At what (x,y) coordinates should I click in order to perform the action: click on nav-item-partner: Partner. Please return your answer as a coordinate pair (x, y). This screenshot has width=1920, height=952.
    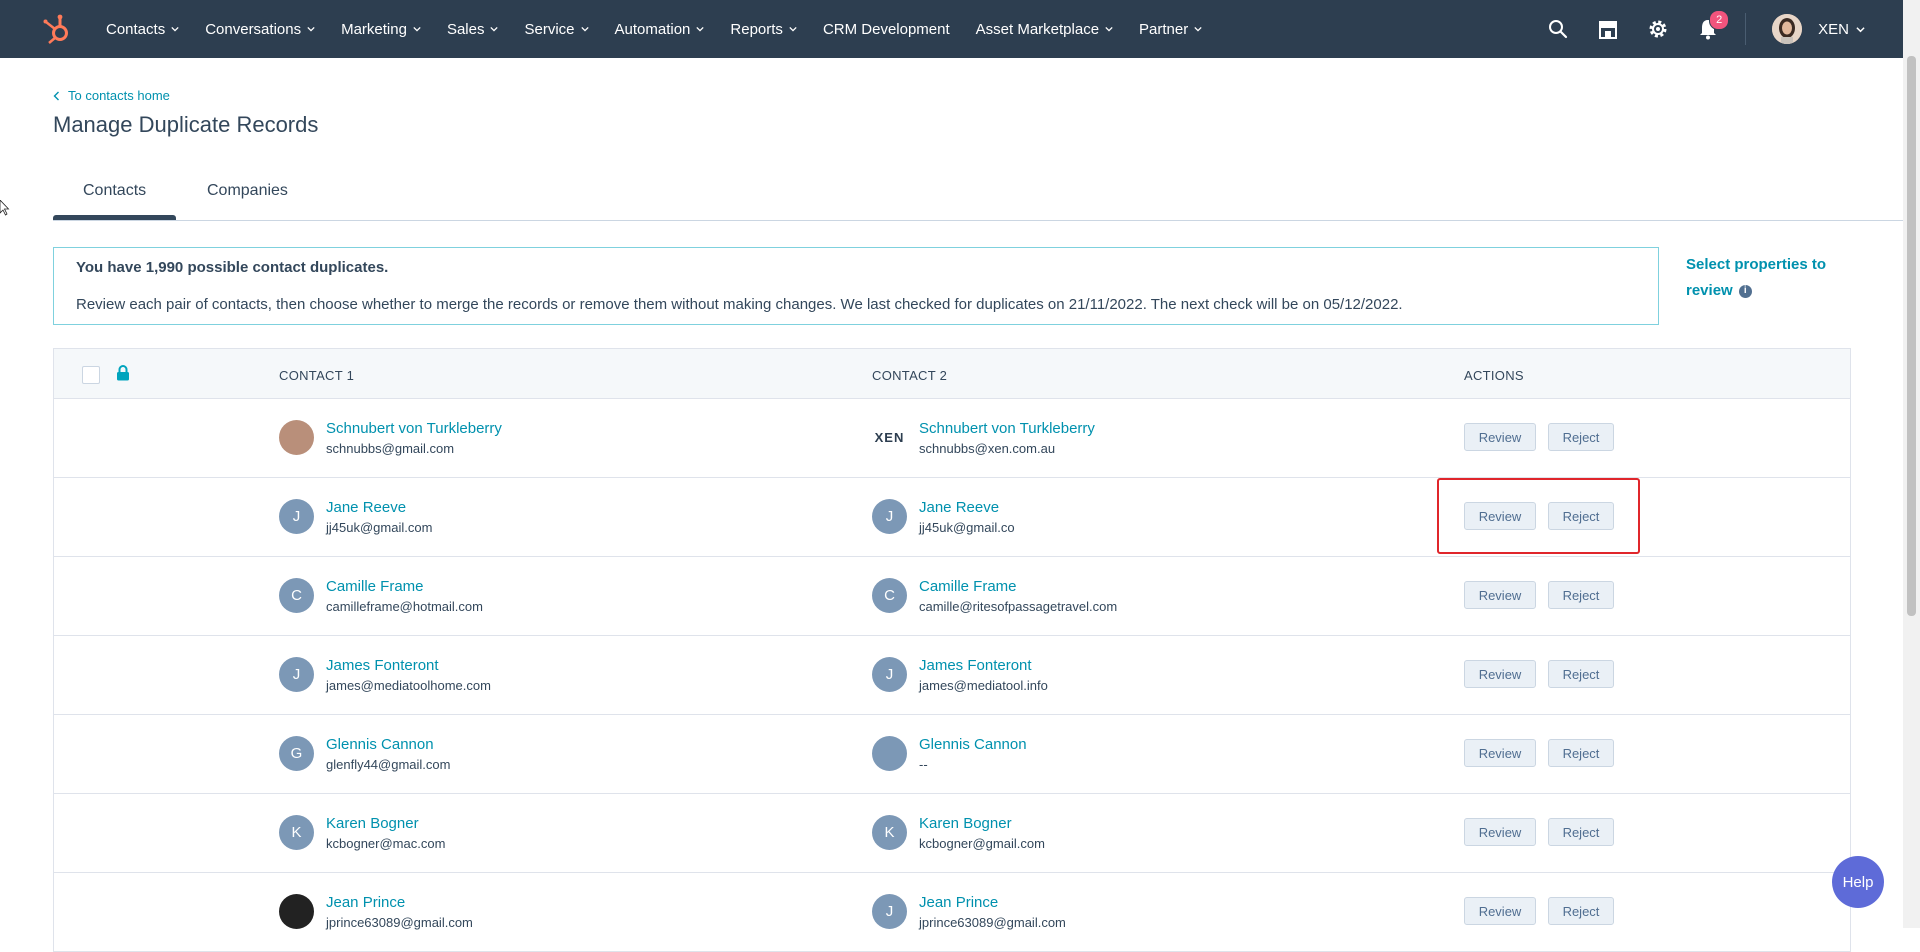
    Looking at the image, I should click on (1170, 29).